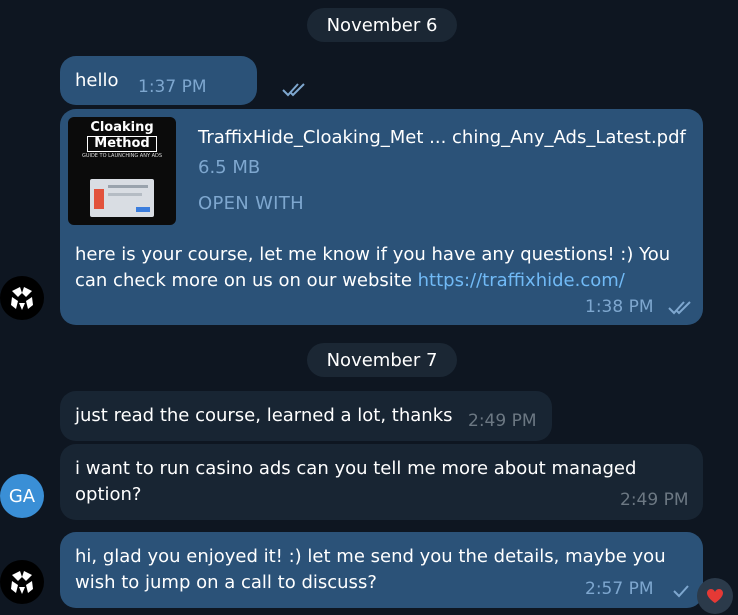 This screenshot has width=738, height=615. What do you see at coordinates (122, 127) in the screenshot?
I see `thumbnail-title-line1: Cloaking` at bounding box center [122, 127].